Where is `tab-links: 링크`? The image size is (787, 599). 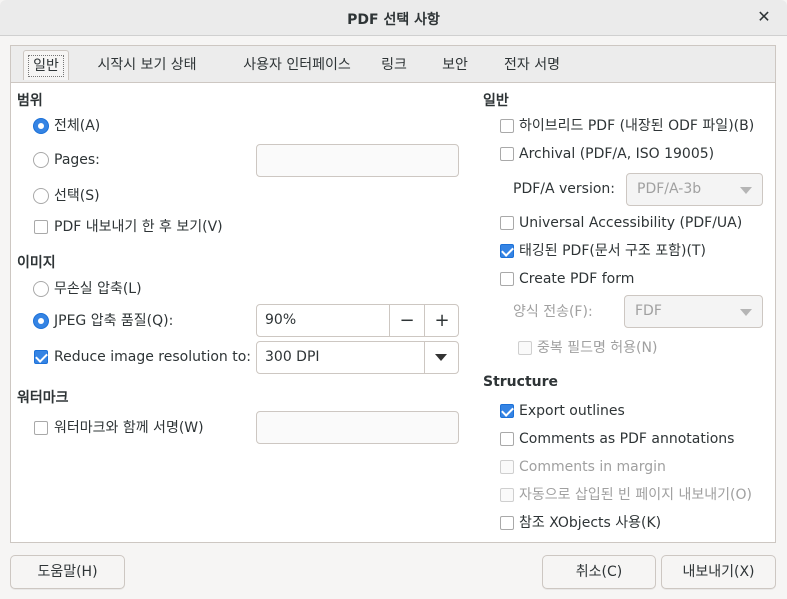
tab-links: 링크 is located at coordinates (394, 65).